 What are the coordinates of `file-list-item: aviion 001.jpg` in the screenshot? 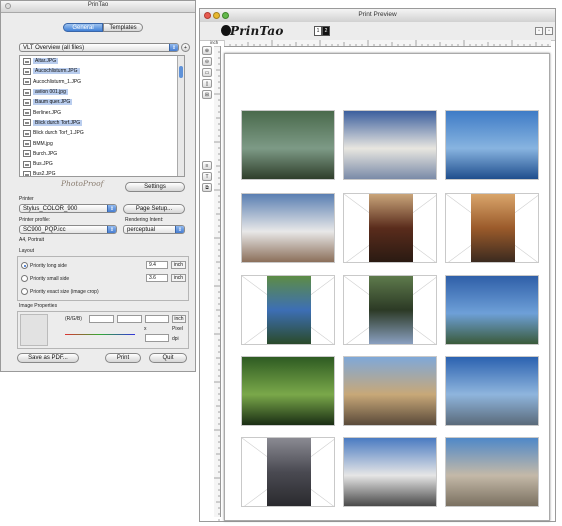 It's located at (102, 92).